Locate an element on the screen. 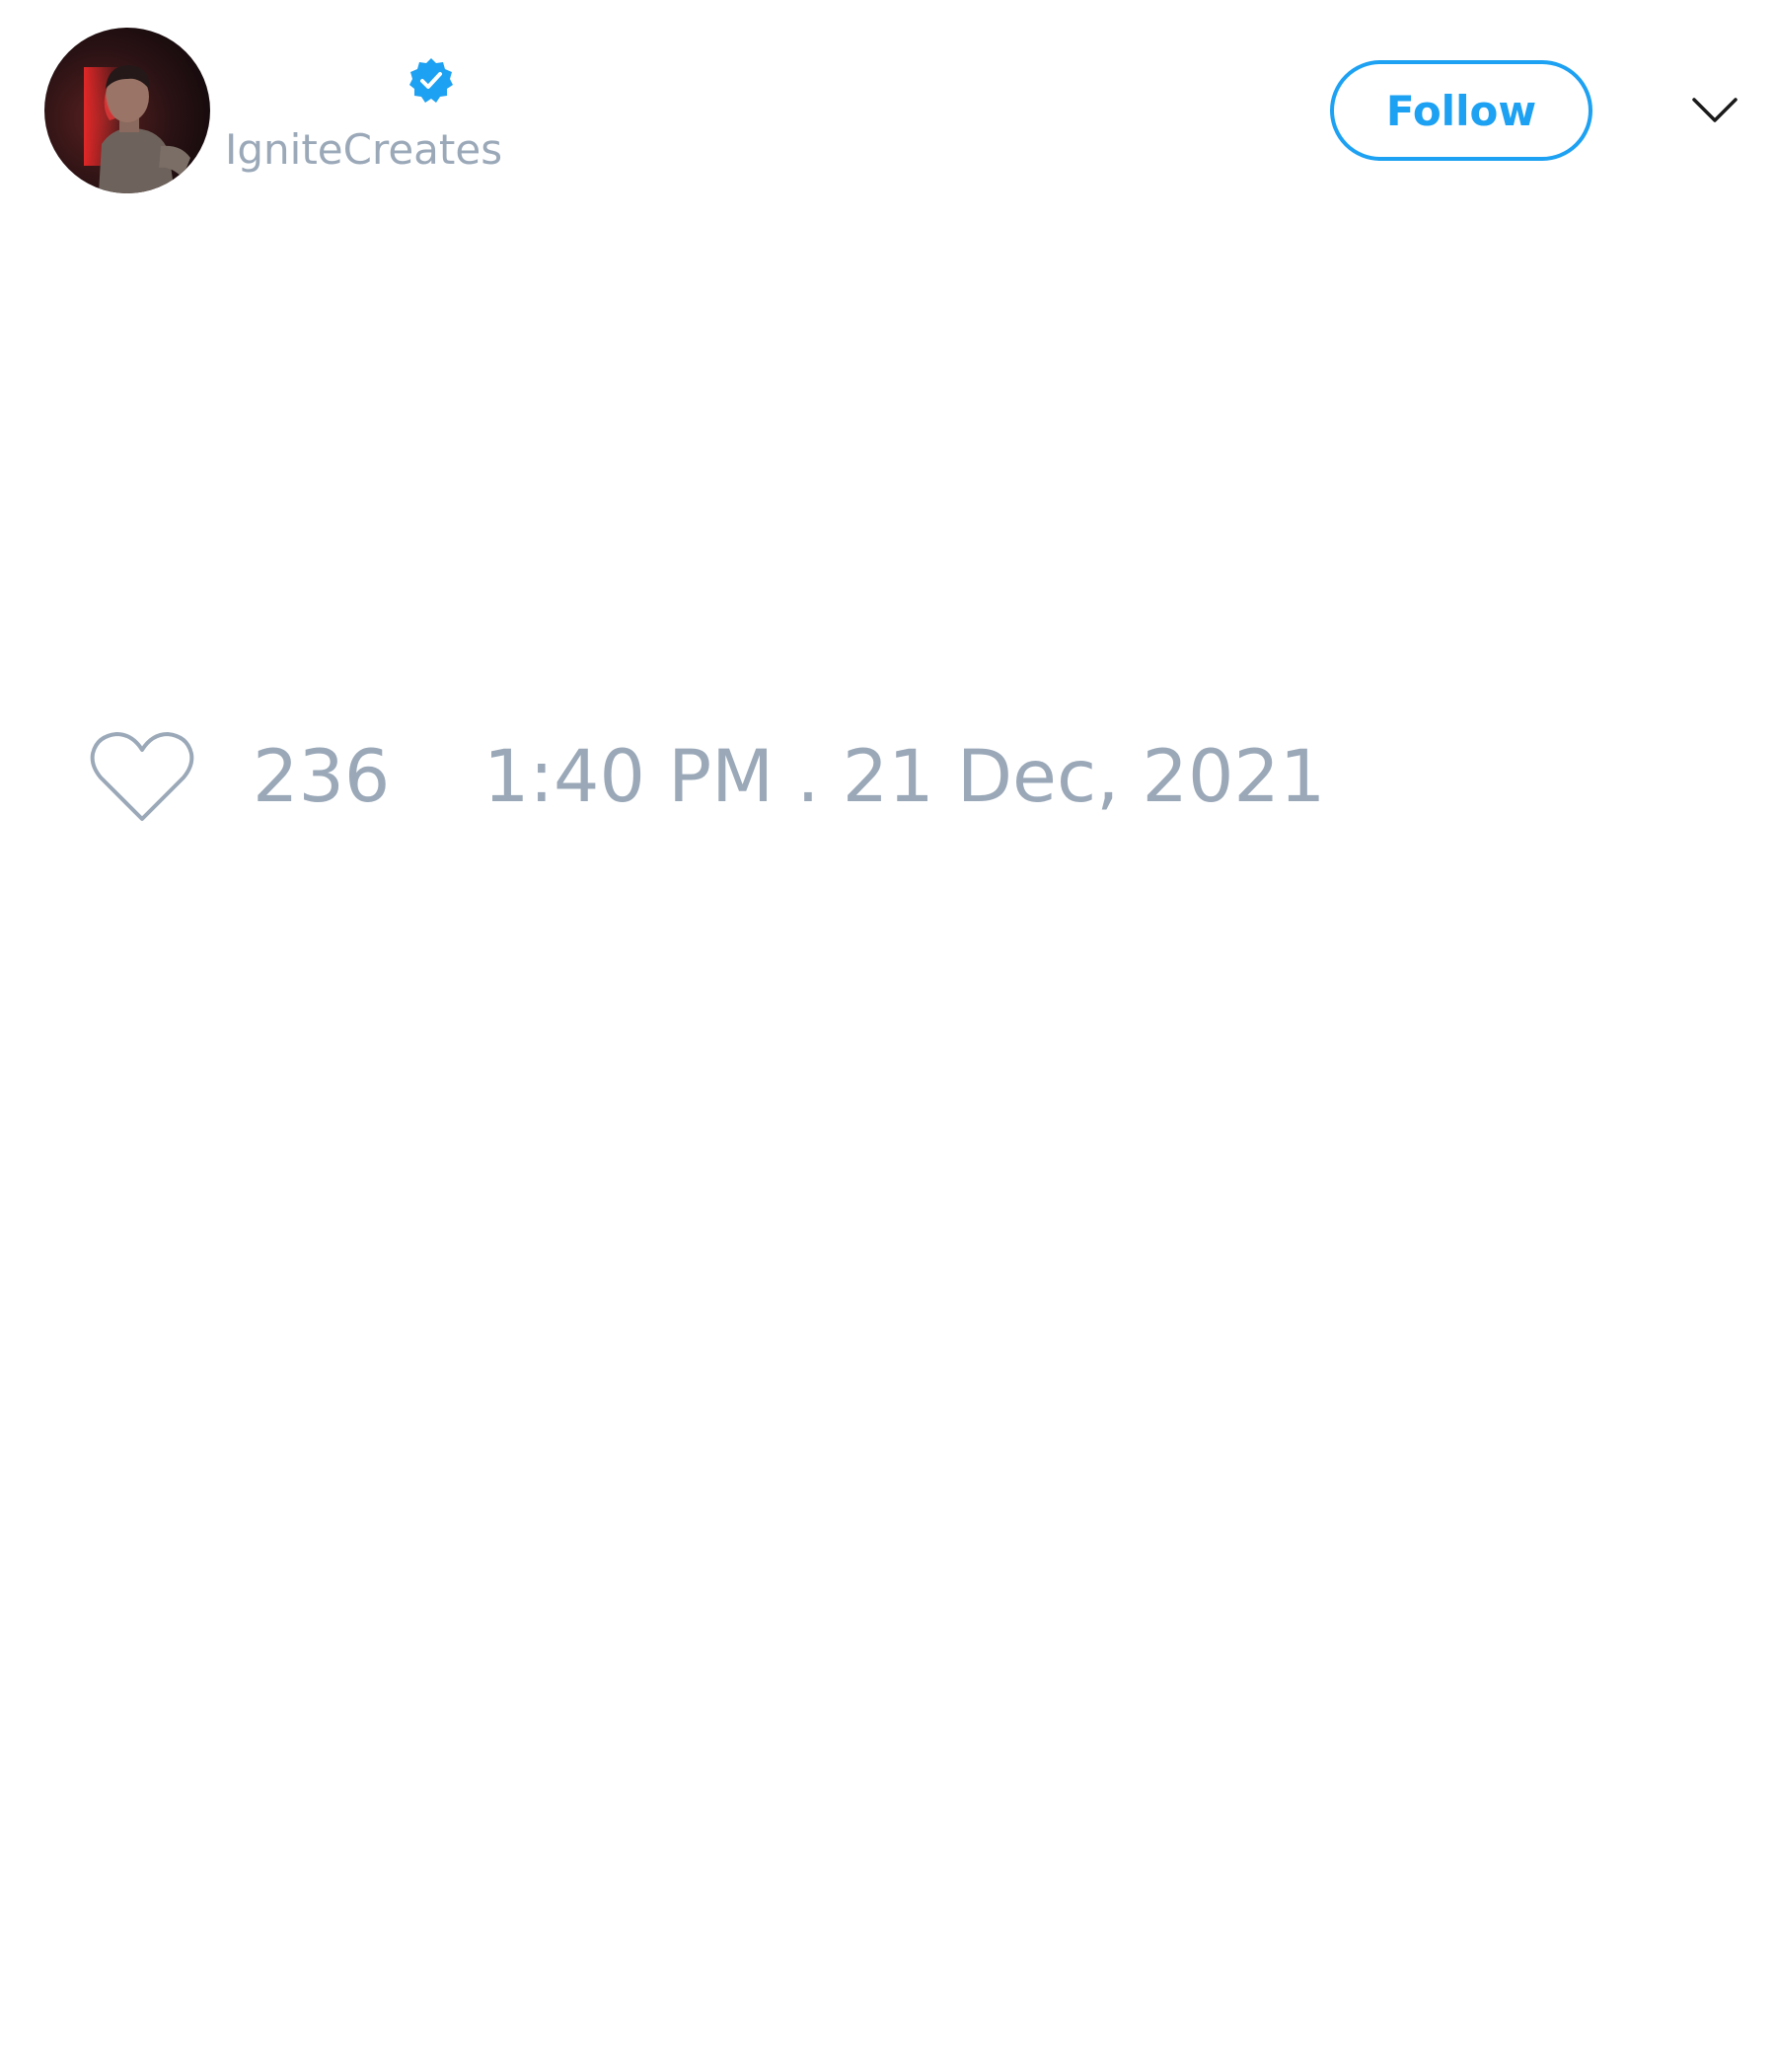 Image resolution: width=1776 pixels, height=2072 pixels. like-count: 236 is located at coordinates (322, 777).